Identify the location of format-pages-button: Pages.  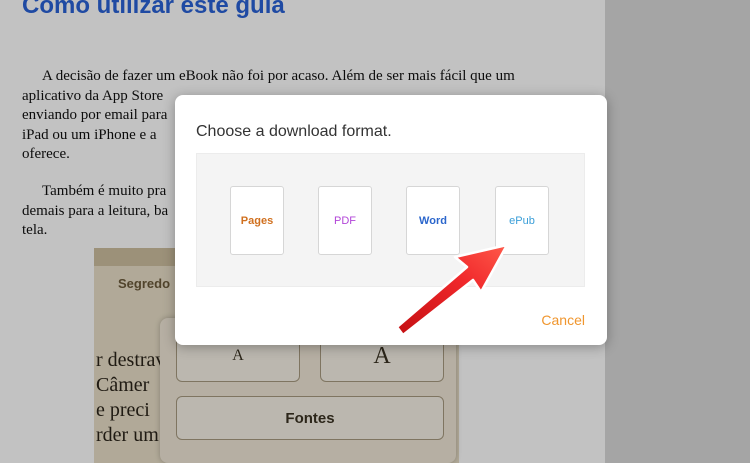
(257, 220).